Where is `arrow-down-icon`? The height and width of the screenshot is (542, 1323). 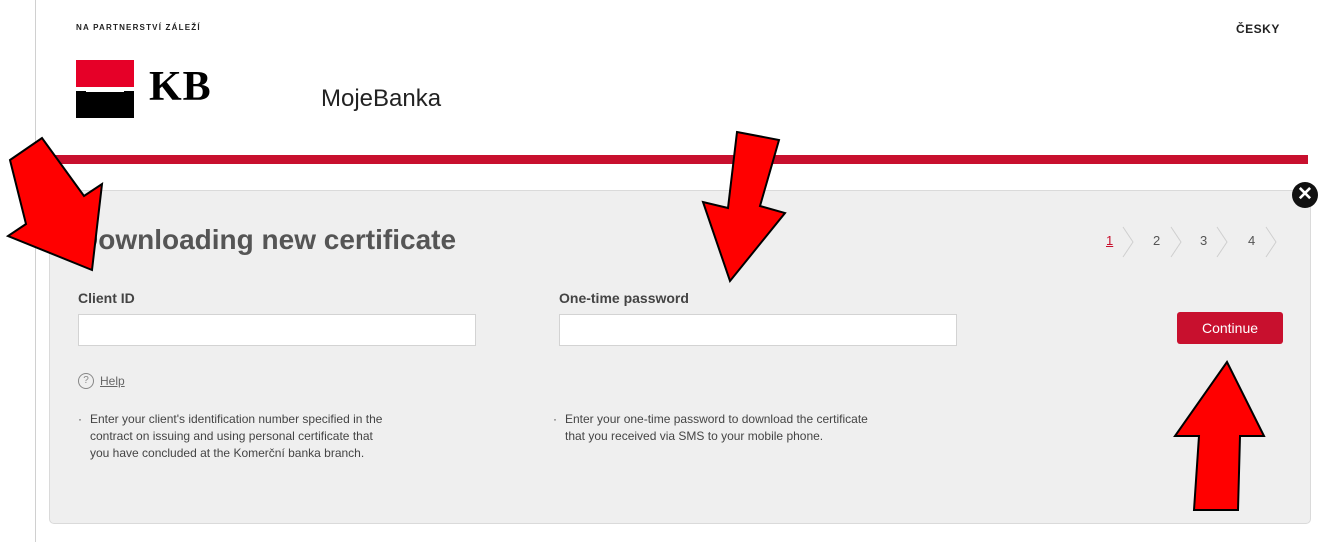
arrow-down-icon is located at coordinates (744, 207).